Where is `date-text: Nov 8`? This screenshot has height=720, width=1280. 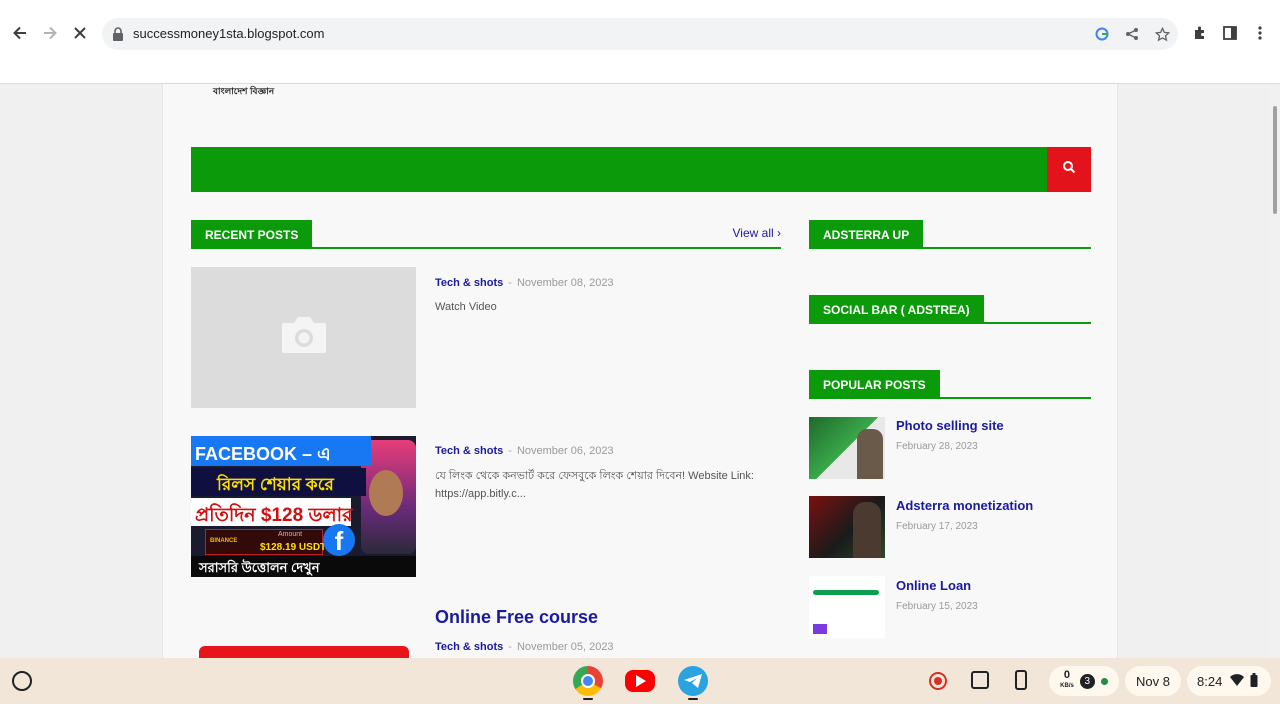
date-text: Nov 8 is located at coordinates (1153, 681).